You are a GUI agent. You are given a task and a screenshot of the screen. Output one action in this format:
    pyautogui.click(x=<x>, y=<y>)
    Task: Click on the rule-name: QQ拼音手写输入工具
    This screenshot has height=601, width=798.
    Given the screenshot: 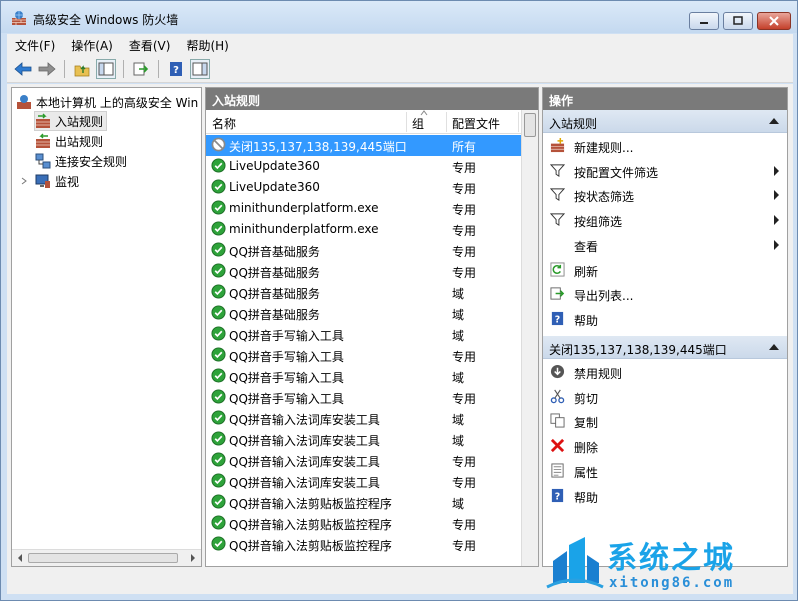 What is the action you would take?
    pyautogui.click(x=286, y=378)
    